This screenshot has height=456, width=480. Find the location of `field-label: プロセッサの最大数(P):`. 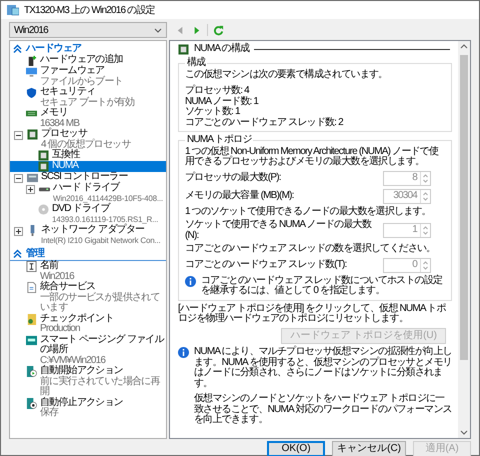

field-label: プロセッサの最大数(P): is located at coordinates (233, 178).